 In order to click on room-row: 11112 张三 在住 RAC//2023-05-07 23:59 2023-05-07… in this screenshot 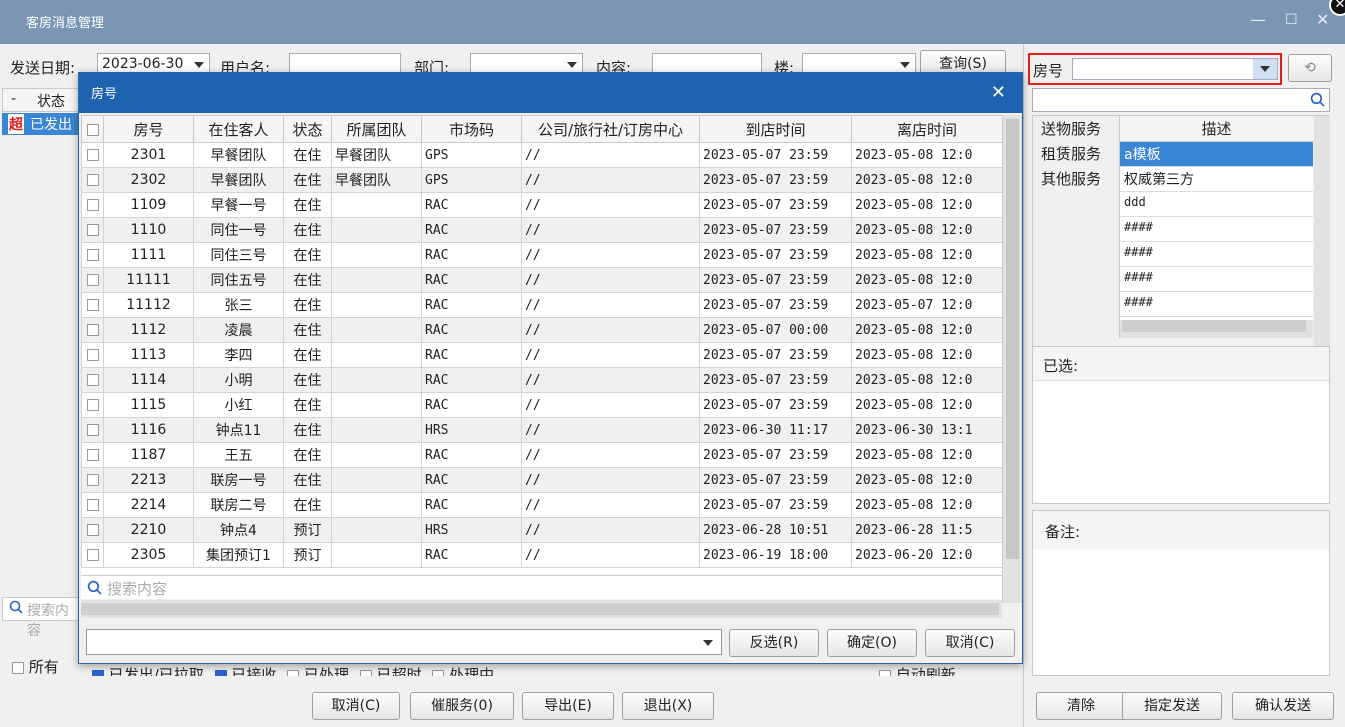, I will do `click(541, 305)`.